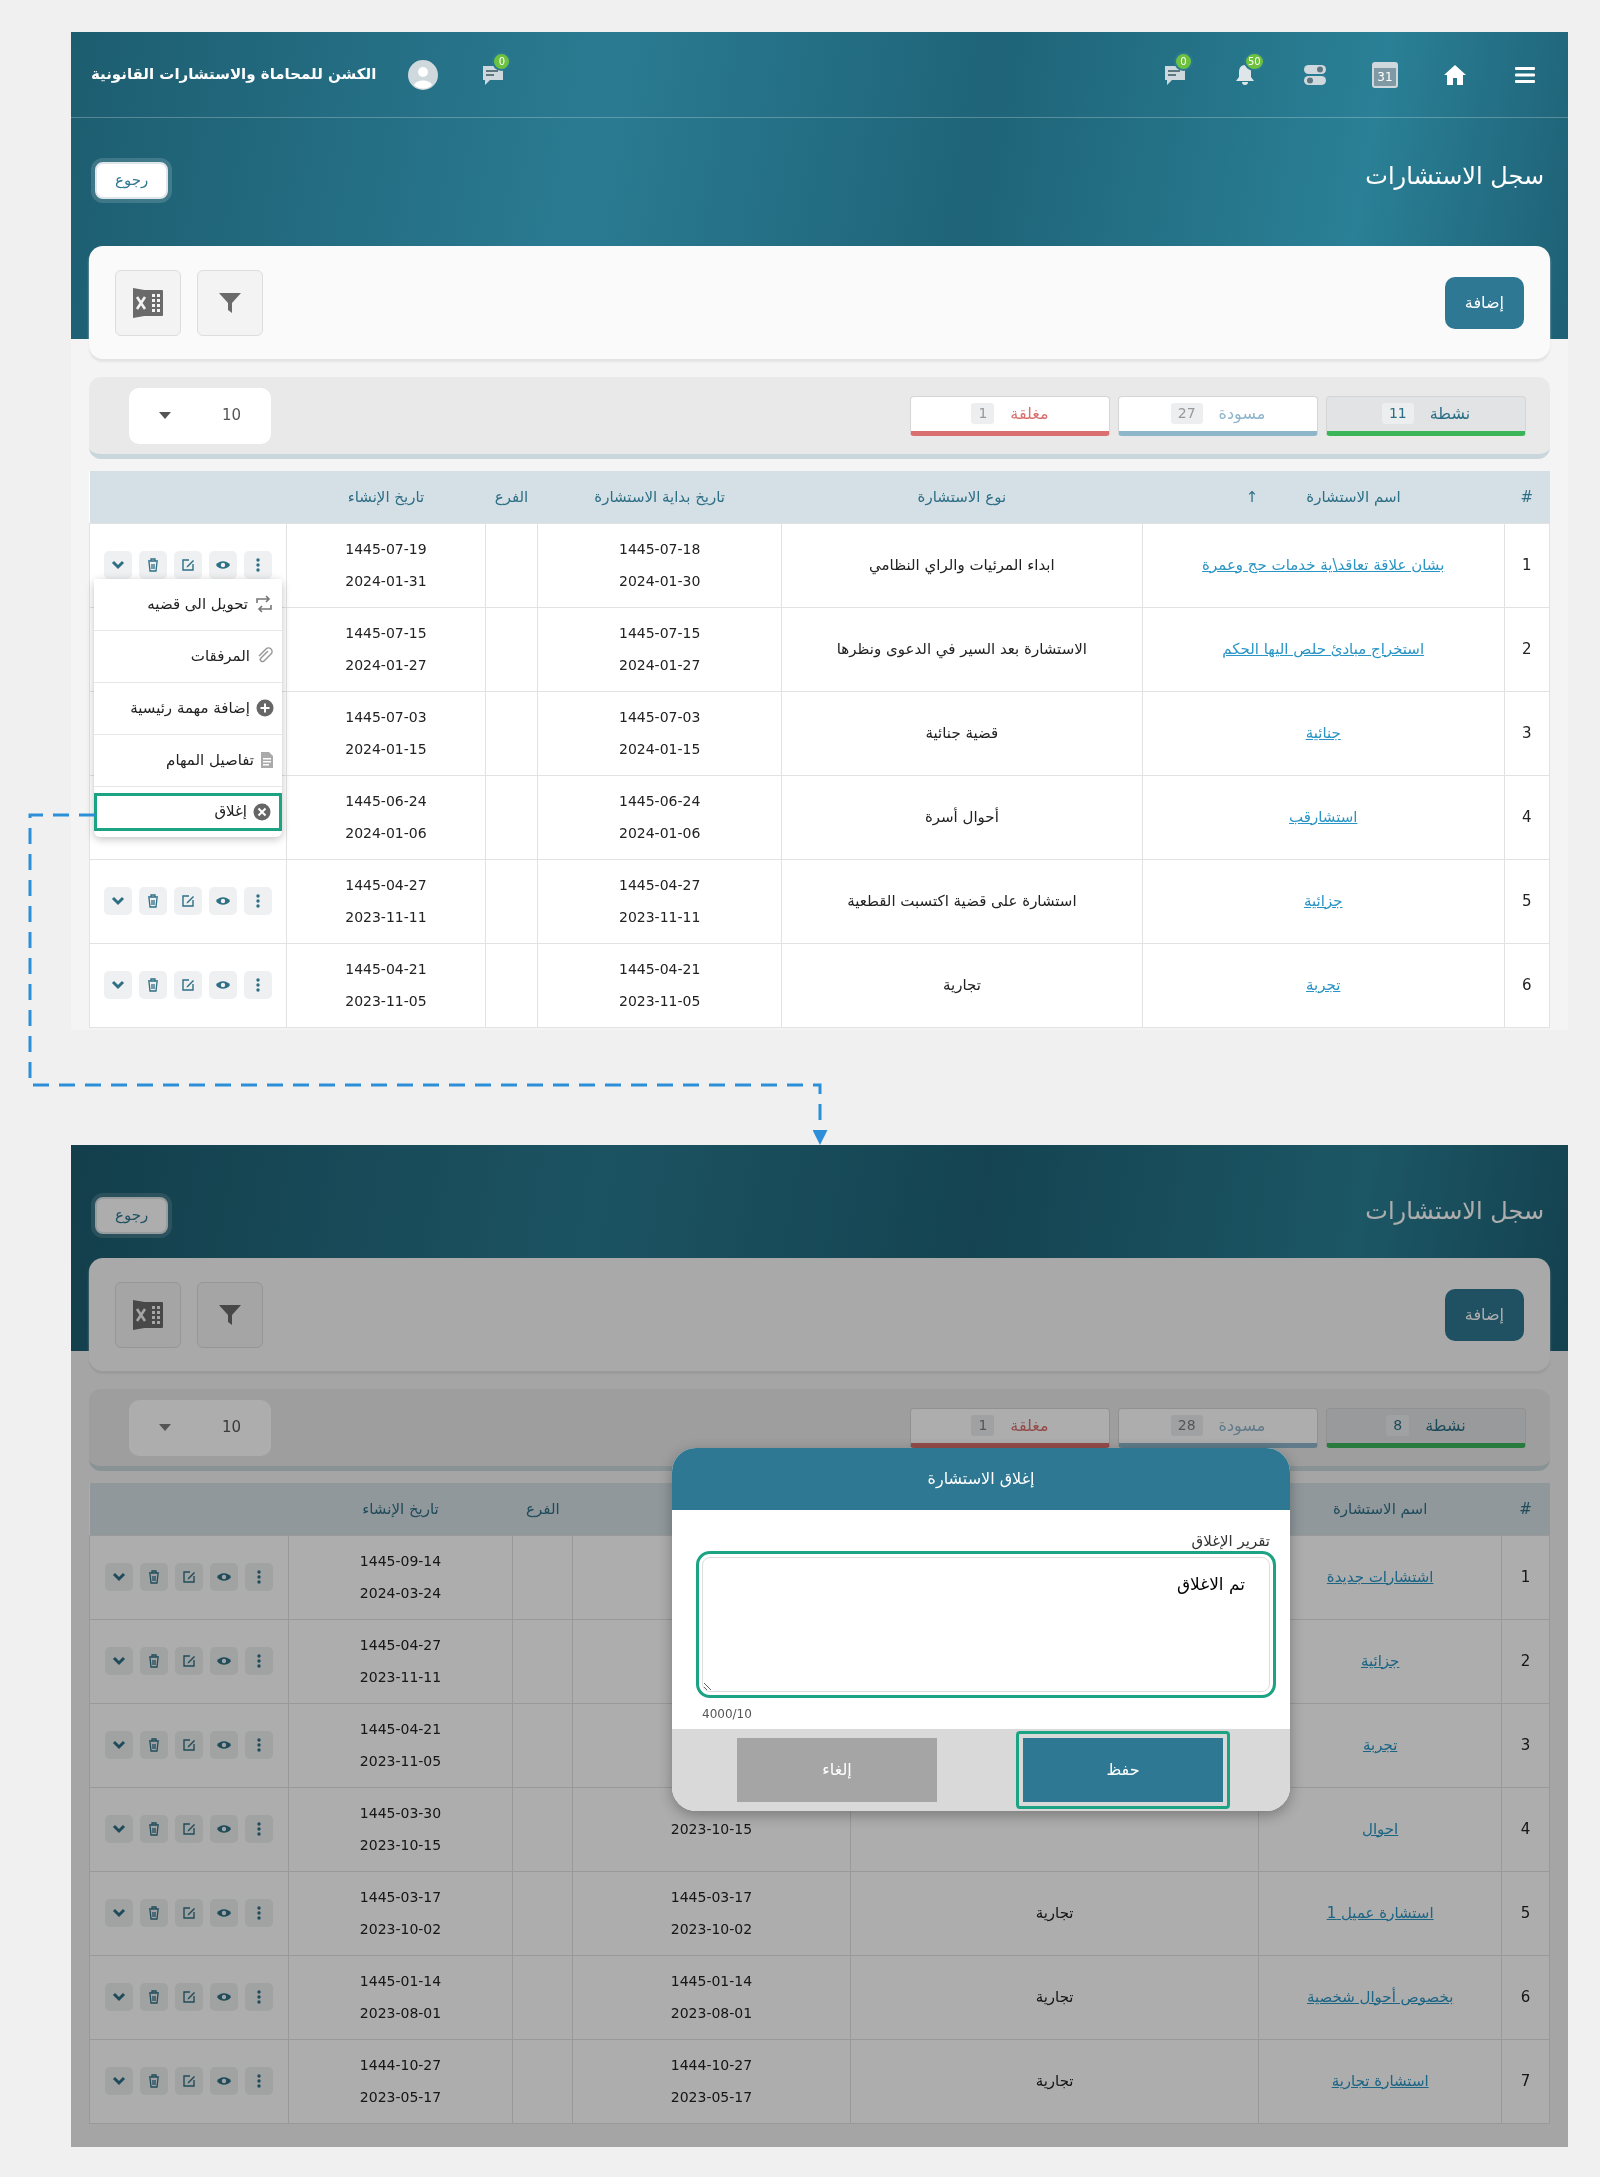  I want to click on column-header: تاريخ بداية الاستشارة, so click(659, 496).